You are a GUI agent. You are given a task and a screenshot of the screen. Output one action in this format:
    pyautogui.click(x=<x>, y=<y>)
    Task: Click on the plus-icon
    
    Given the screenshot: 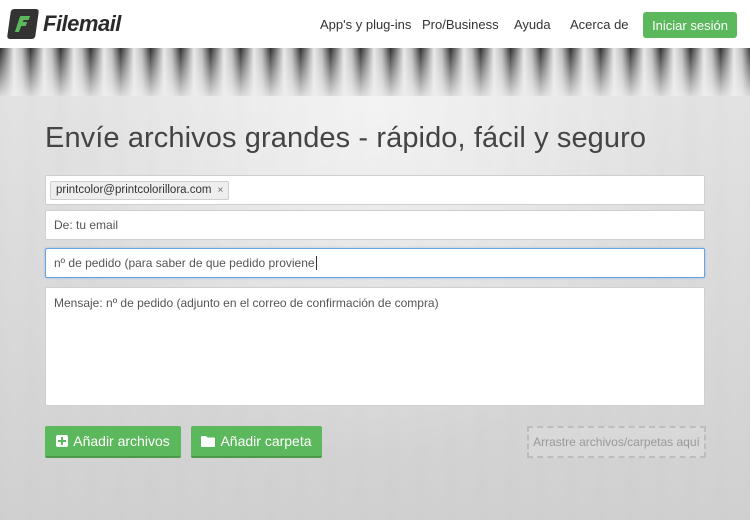 What is the action you would take?
    pyautogui.click(x=62, y=441)
    